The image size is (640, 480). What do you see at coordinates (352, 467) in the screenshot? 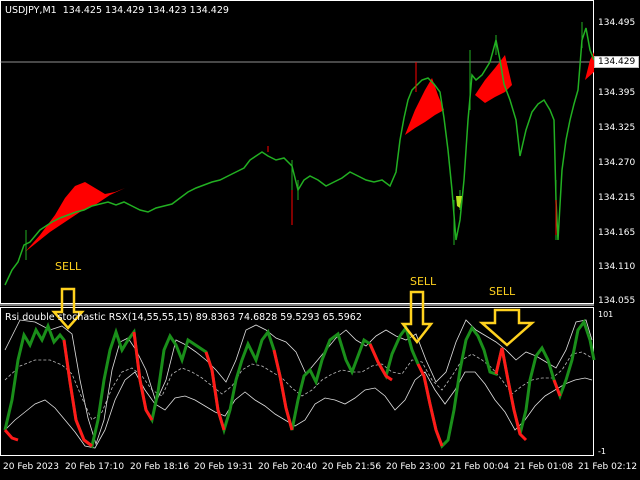
I see `time-label: 20 Feb 21:56` at bounding box center [352, 467].